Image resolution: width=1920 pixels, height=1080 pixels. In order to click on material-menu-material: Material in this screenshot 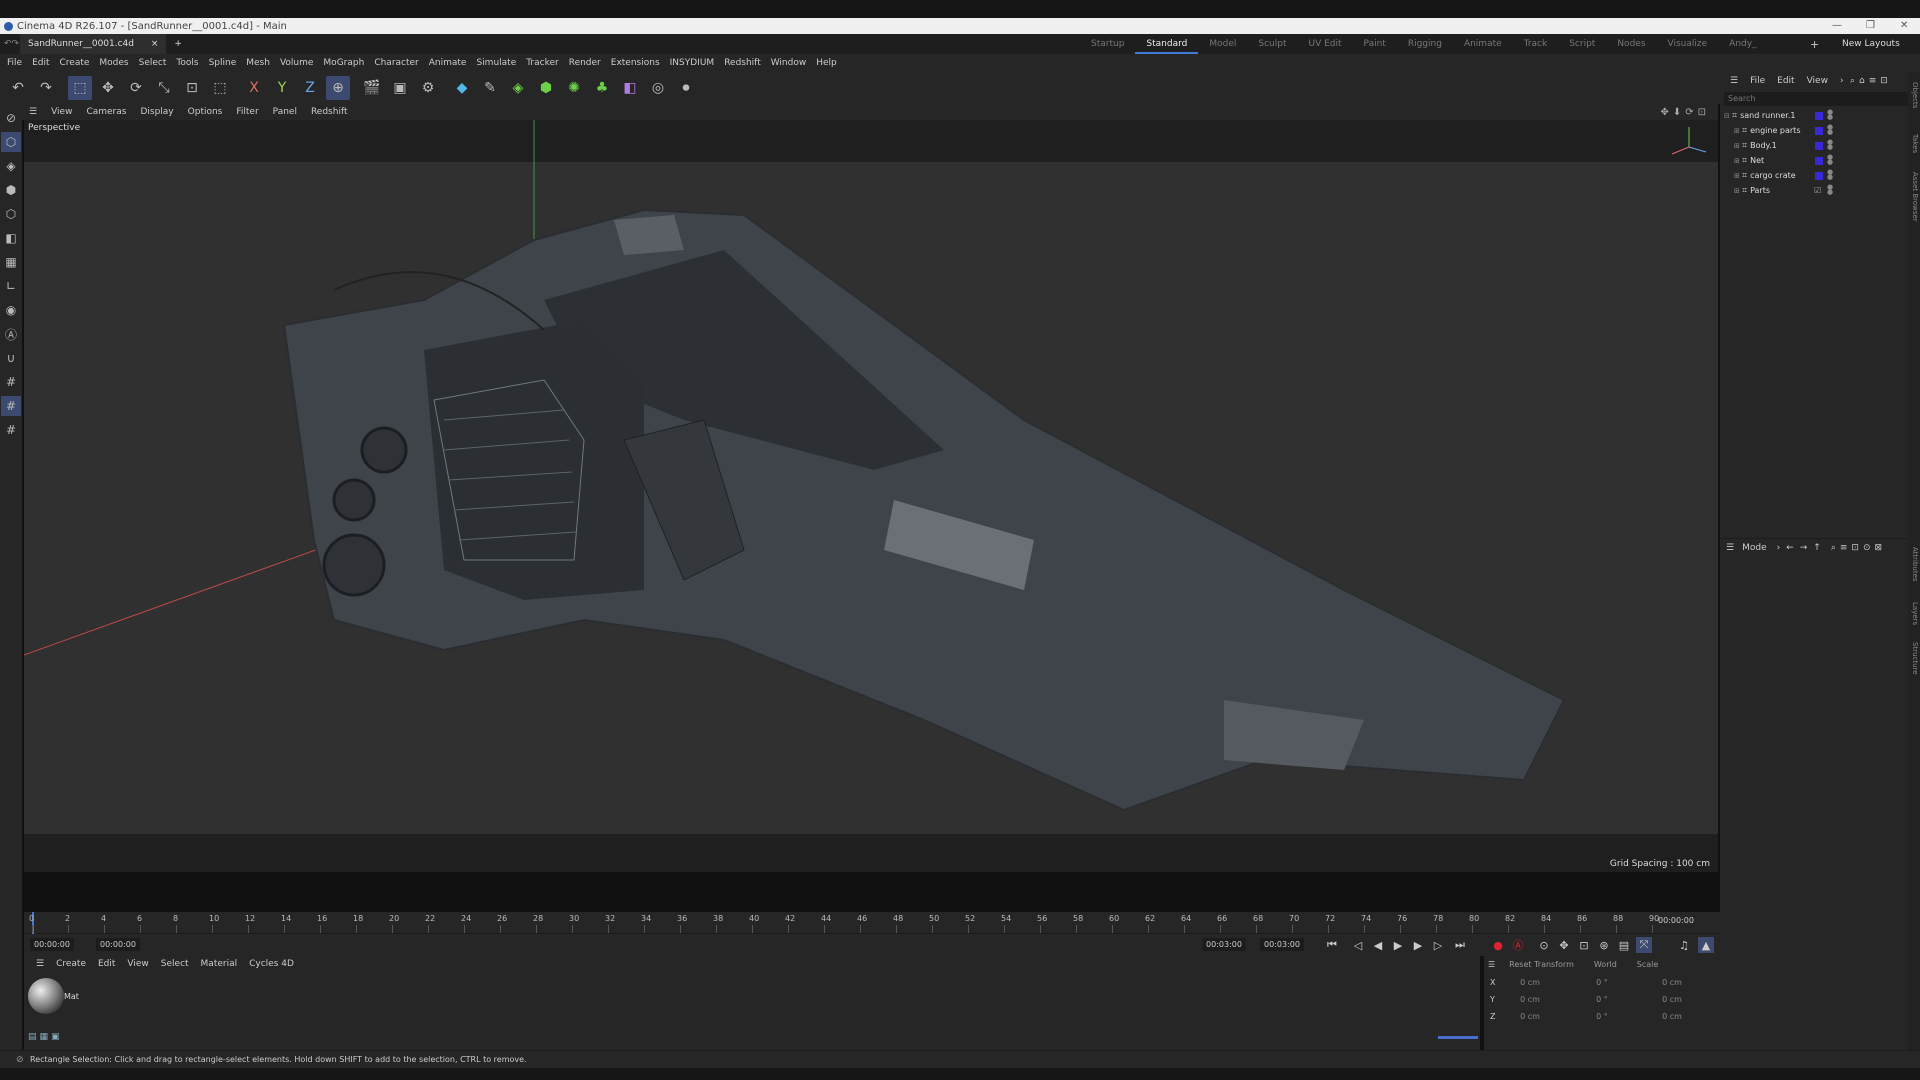, I will do `click(219, 964)`.